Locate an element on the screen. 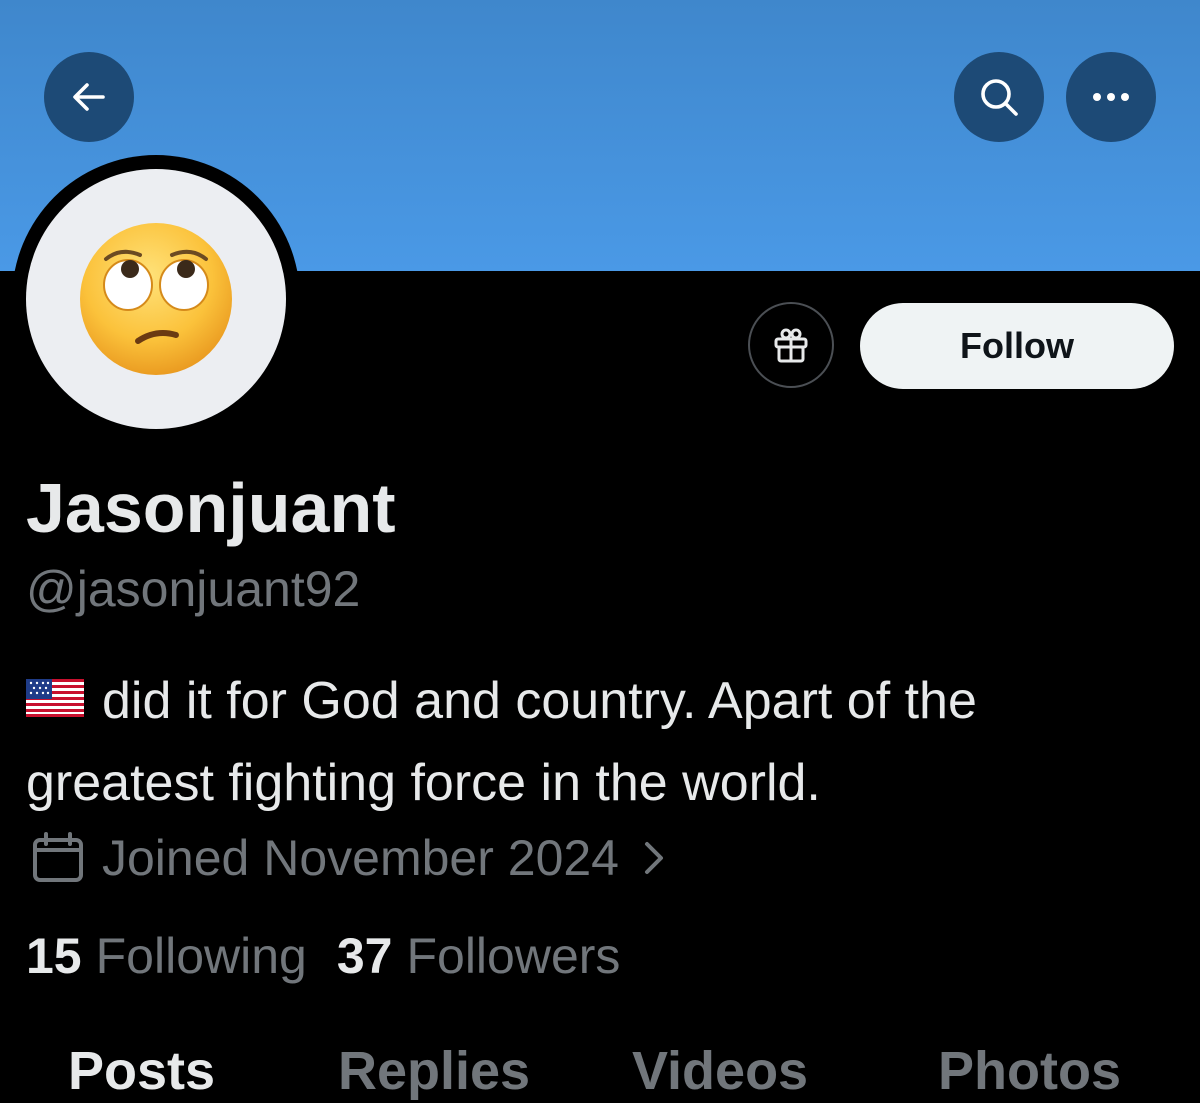 This screenshot has height=1103, width=1200. more-options-button is located at coordinates (1111, 97).